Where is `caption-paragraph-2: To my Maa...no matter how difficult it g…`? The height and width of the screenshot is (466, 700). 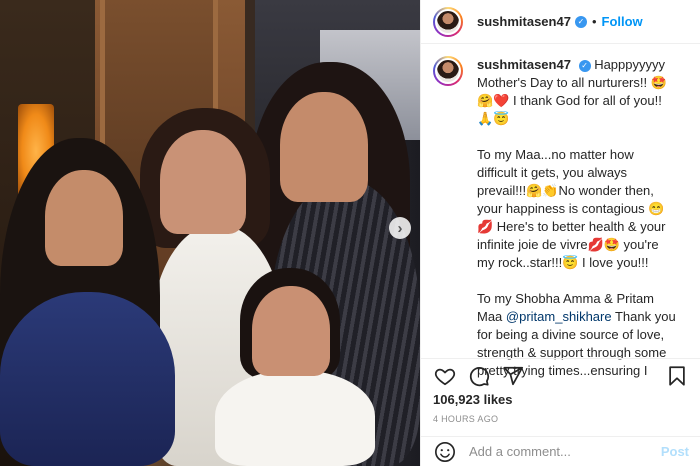 caption-paragraph-2: To my Maa...no matter how difficult it g… is located at coordinates (571, 208).